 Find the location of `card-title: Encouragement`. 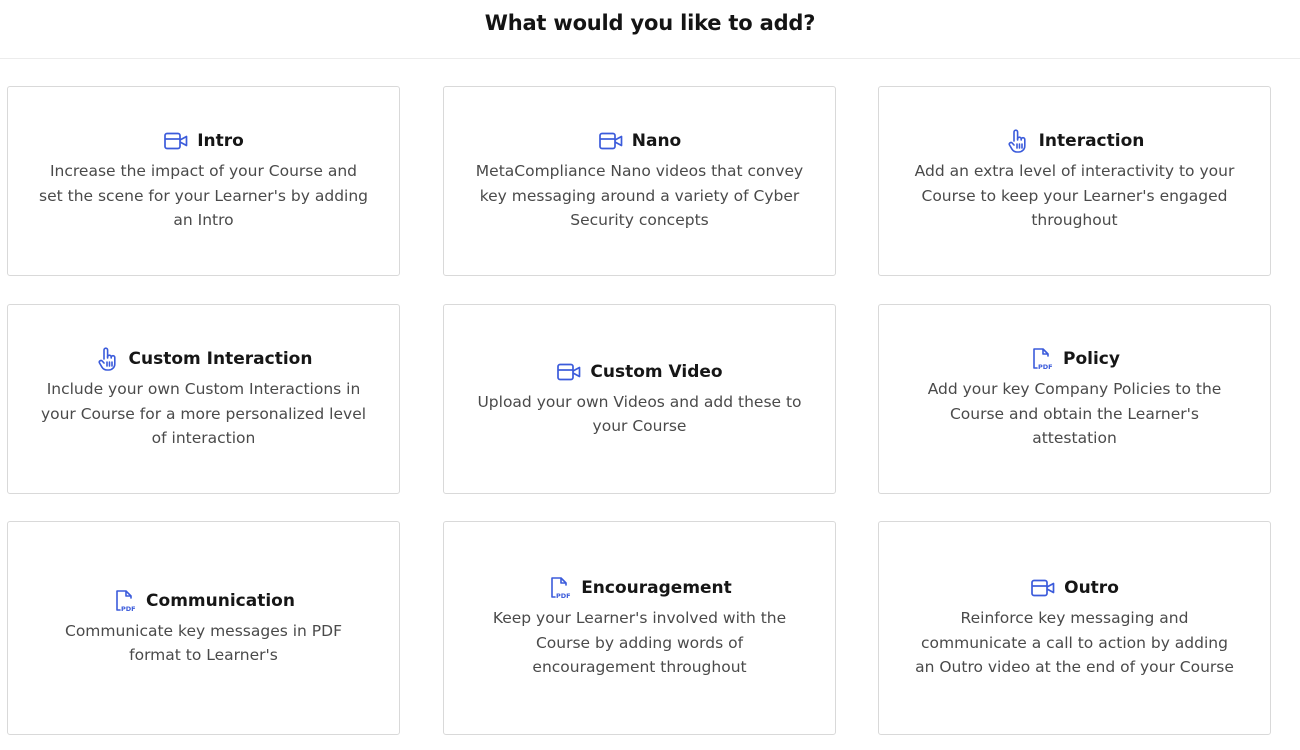

card-title: Encouragement is located at coordinates (656, 588).